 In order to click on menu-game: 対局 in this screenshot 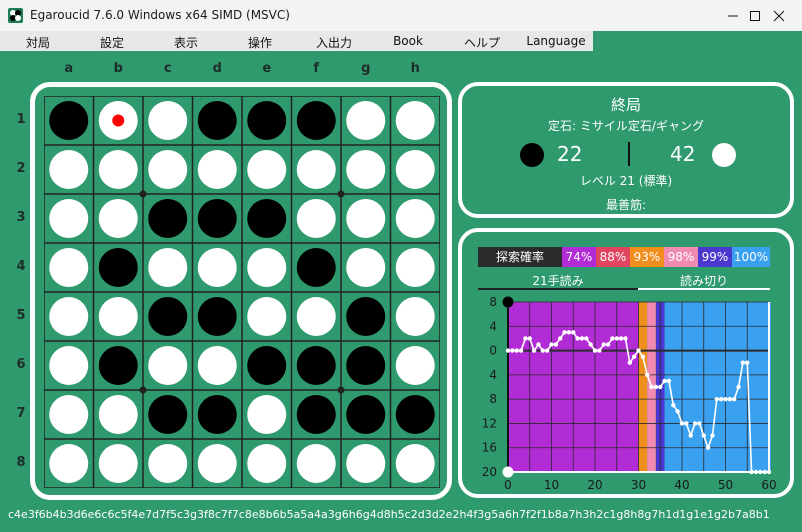, I will do `click(38, 42)`.